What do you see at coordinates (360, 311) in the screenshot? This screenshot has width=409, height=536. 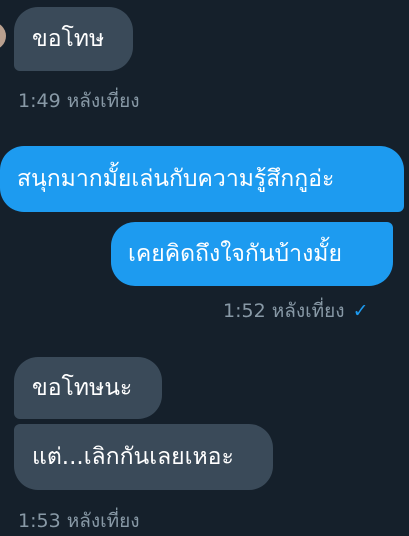 I see `check-icon: ✓` at bounding box center [360, 311].